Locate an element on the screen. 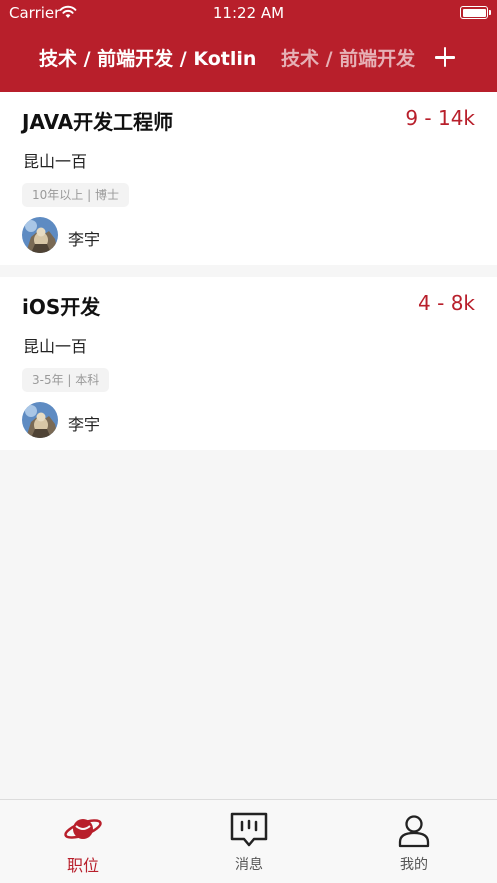  status-bar: Carrier 11:22 AM is located at coordinates (248, 13).